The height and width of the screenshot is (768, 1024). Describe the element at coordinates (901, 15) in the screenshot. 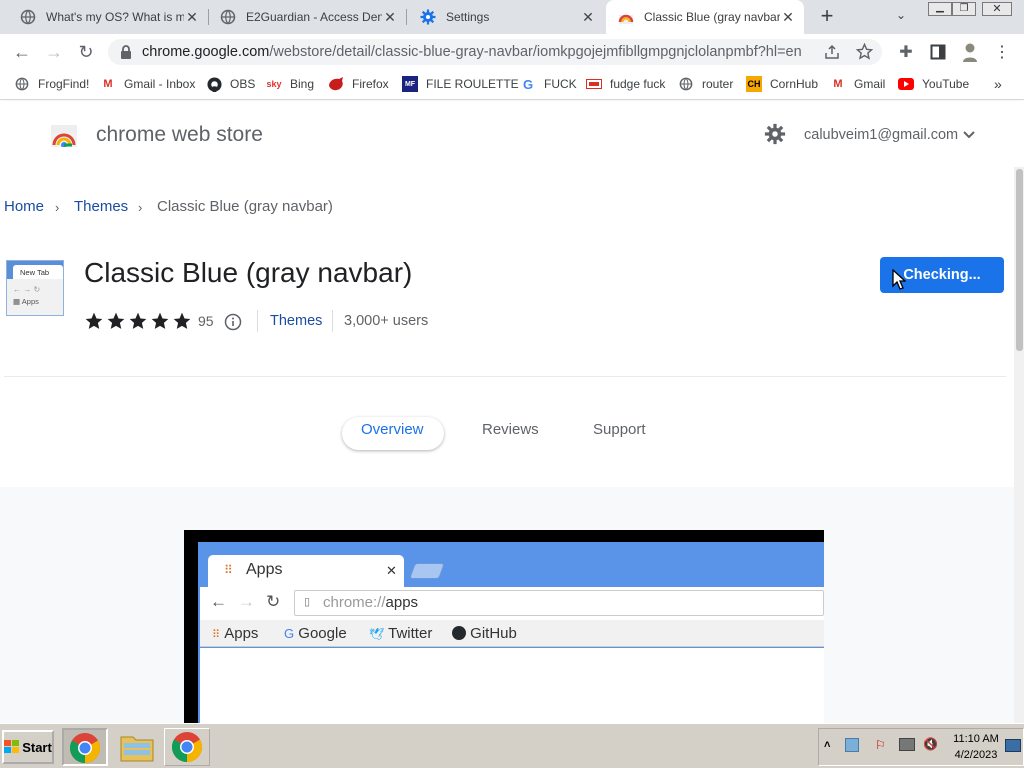

I see `tab-search-chevron-icon: ⌄` at that location.